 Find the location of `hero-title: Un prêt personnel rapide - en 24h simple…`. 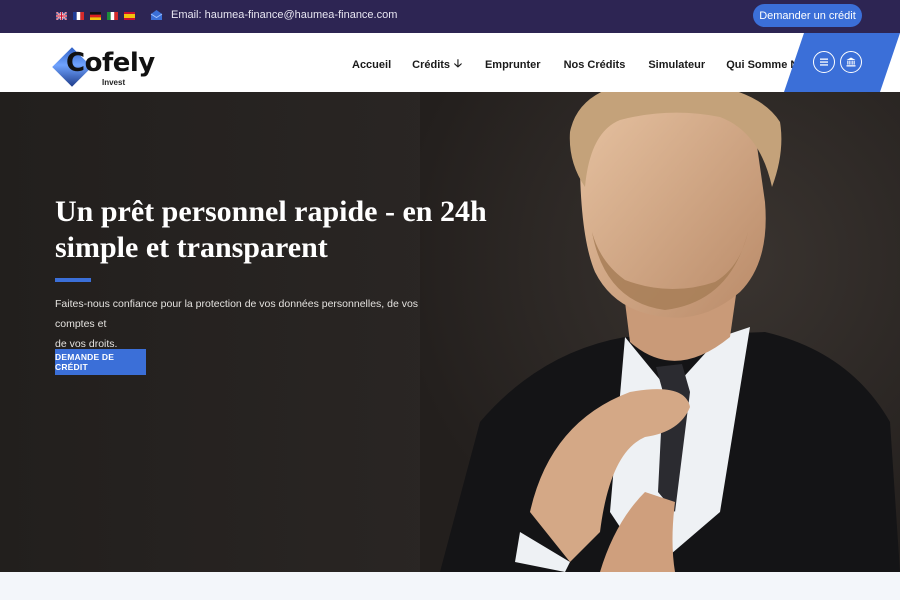

hero-title: Un prêt personnel rapide - en 24h simple… is located at coordinates (295, 230).